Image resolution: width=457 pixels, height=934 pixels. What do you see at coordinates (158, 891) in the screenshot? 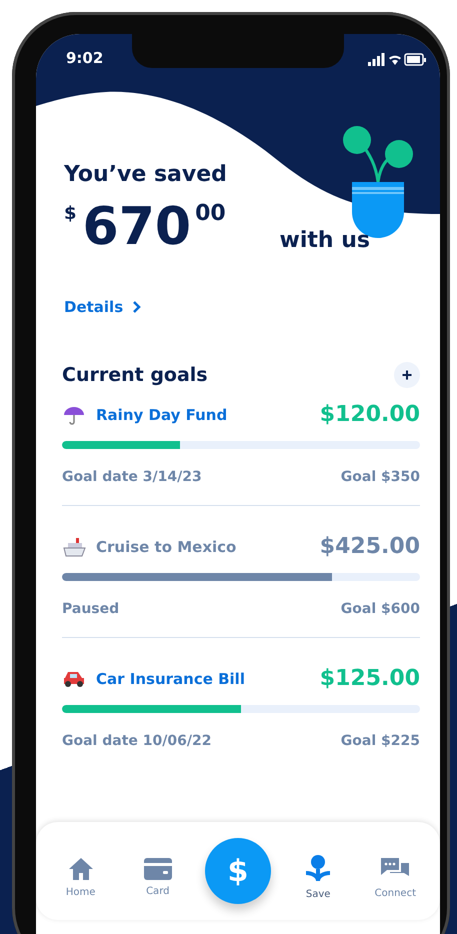
I see `nav-label: Card` at bounding box center [158, 891].